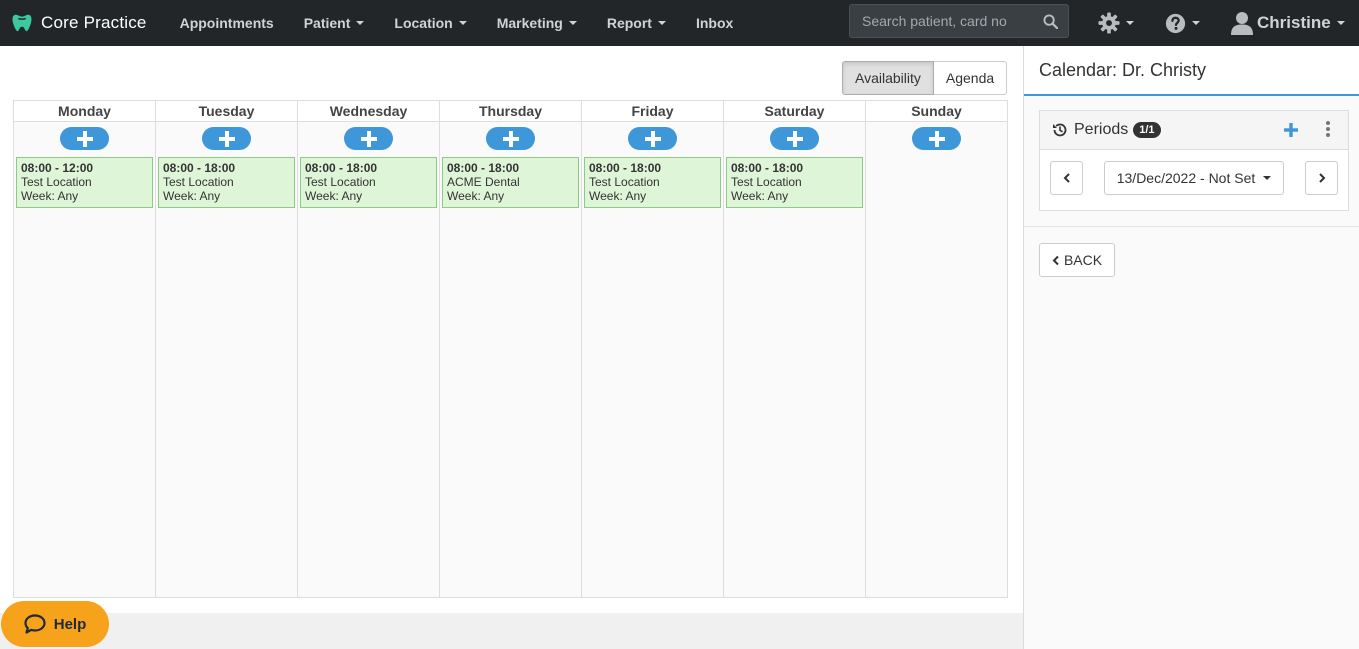 This screenshot has width=1359, height=649. What do you see at coordinates (1060, 130) in the screenshot?
I see `history-icon` at bounding box center [1060, 130].